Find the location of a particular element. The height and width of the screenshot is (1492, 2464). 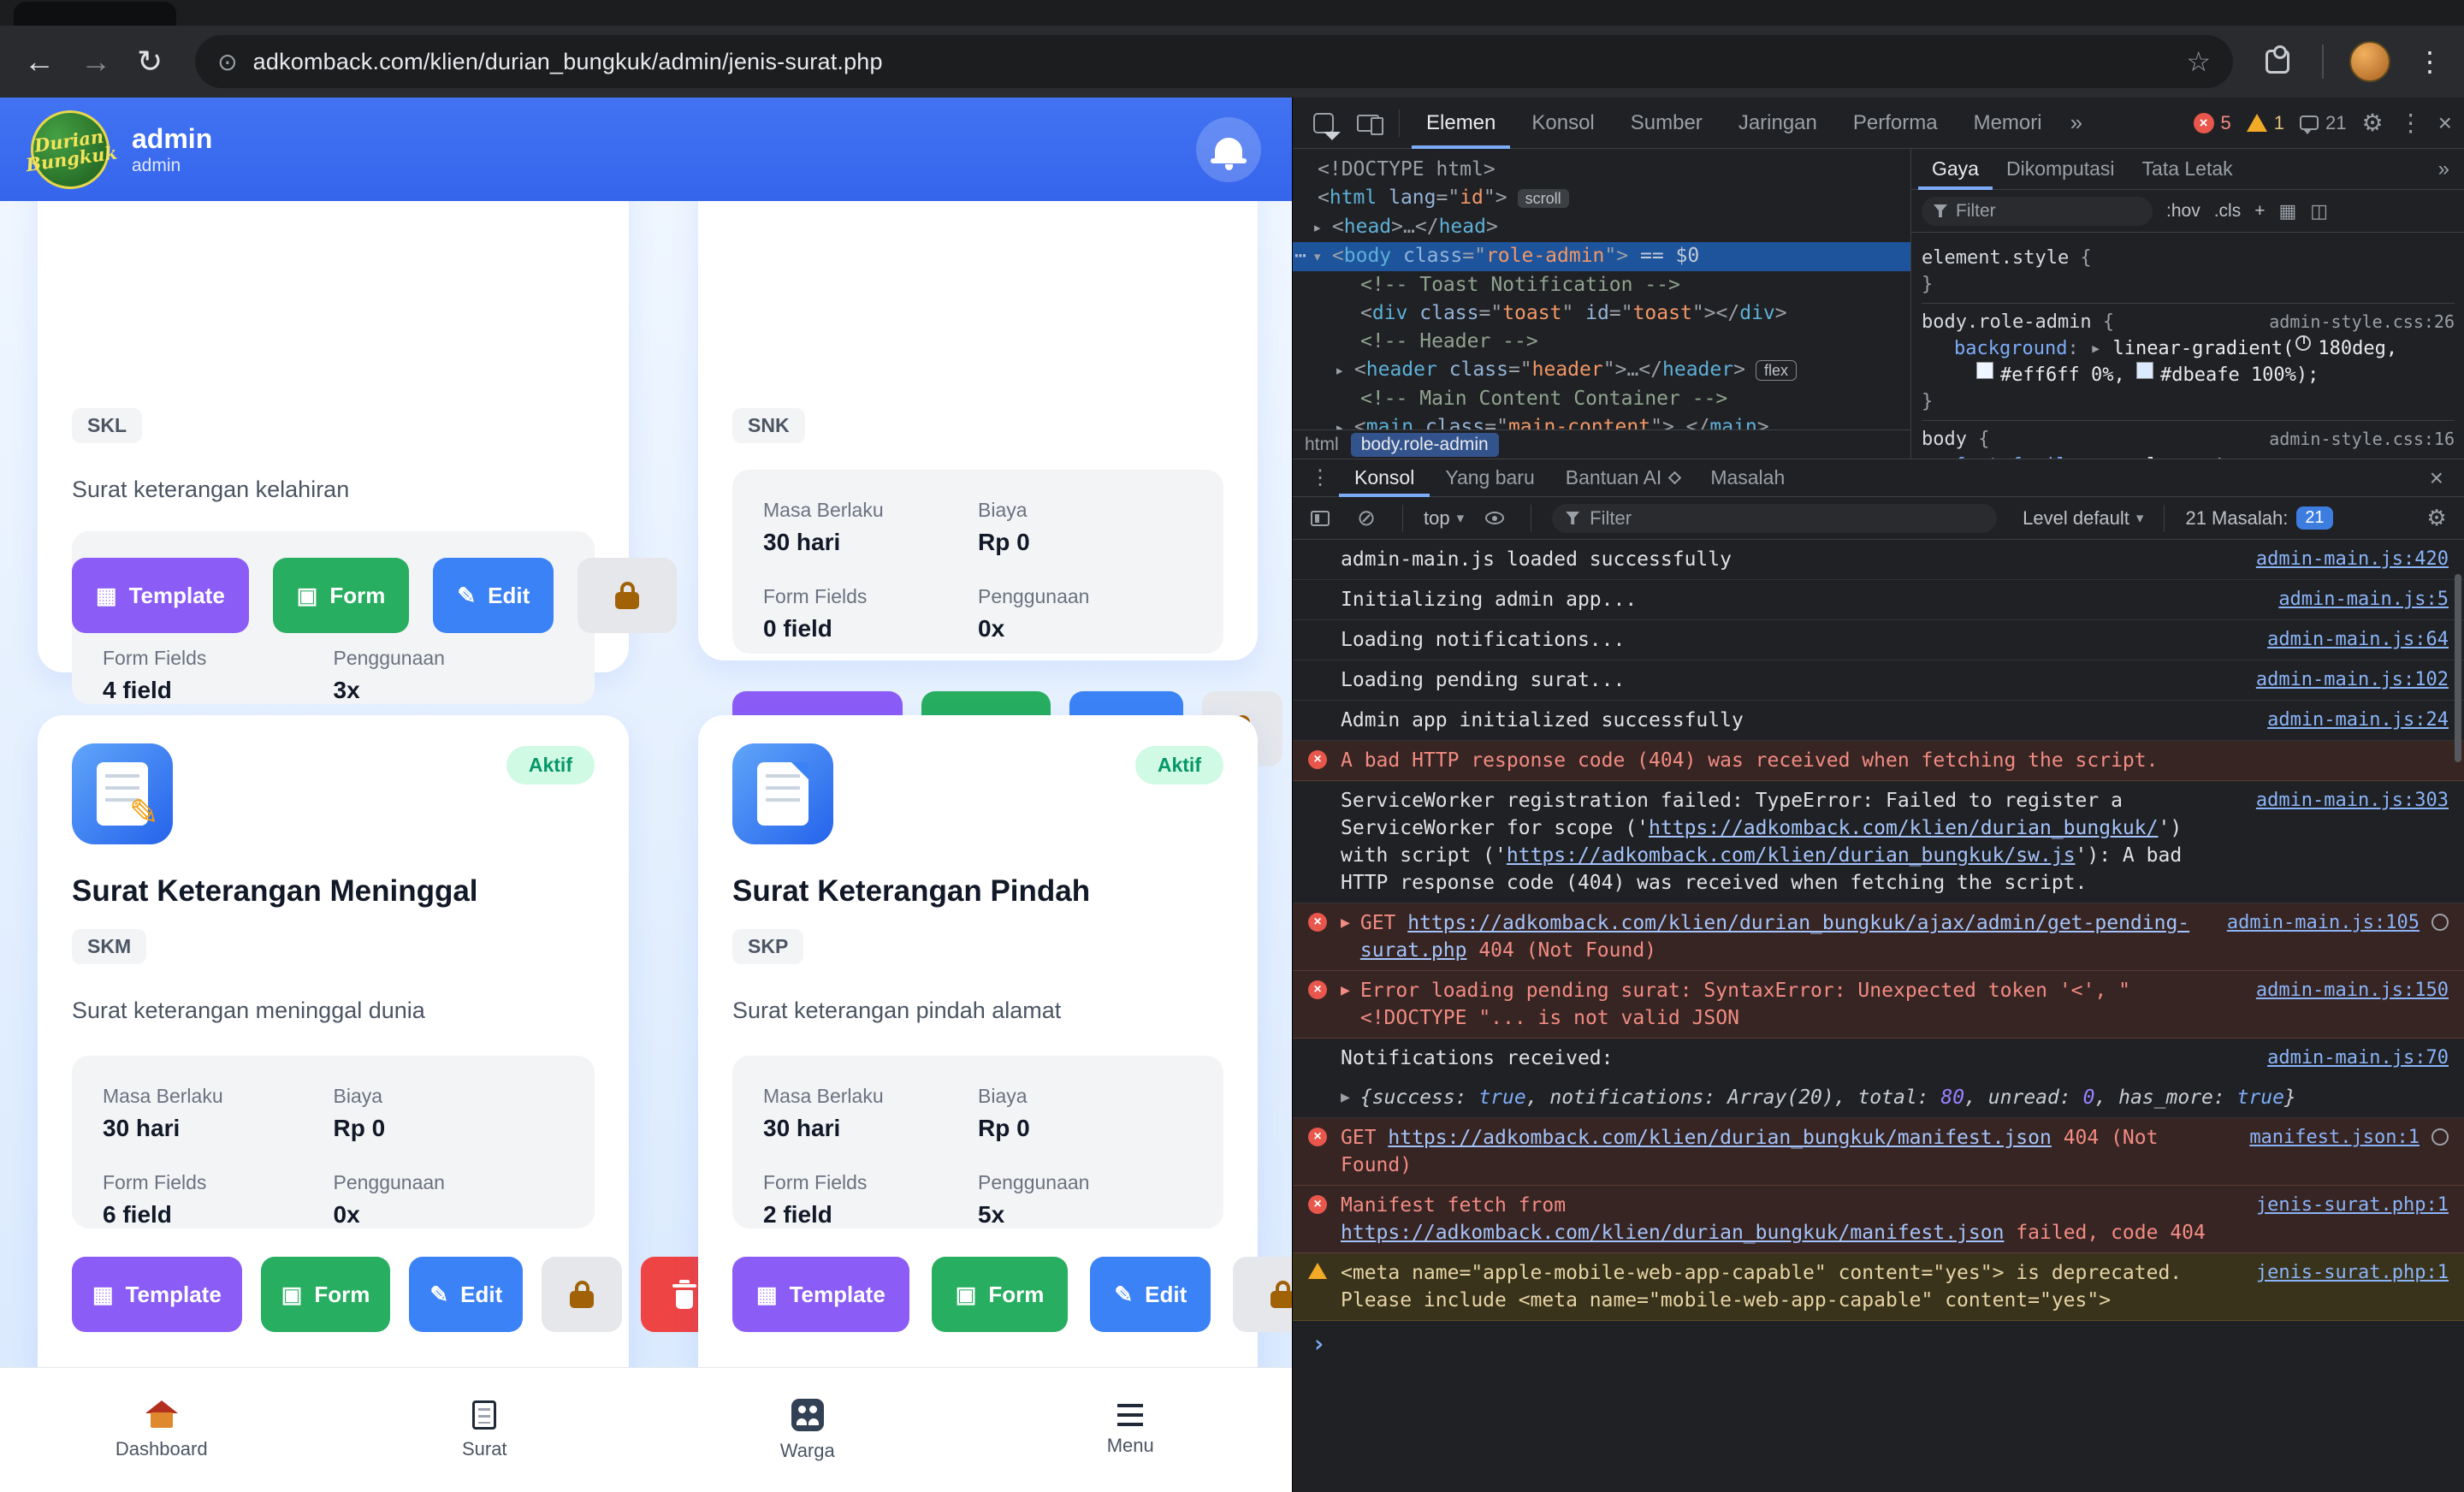

dom-node: <html lang="id"> scroll is located at coordinates (1601, 198).